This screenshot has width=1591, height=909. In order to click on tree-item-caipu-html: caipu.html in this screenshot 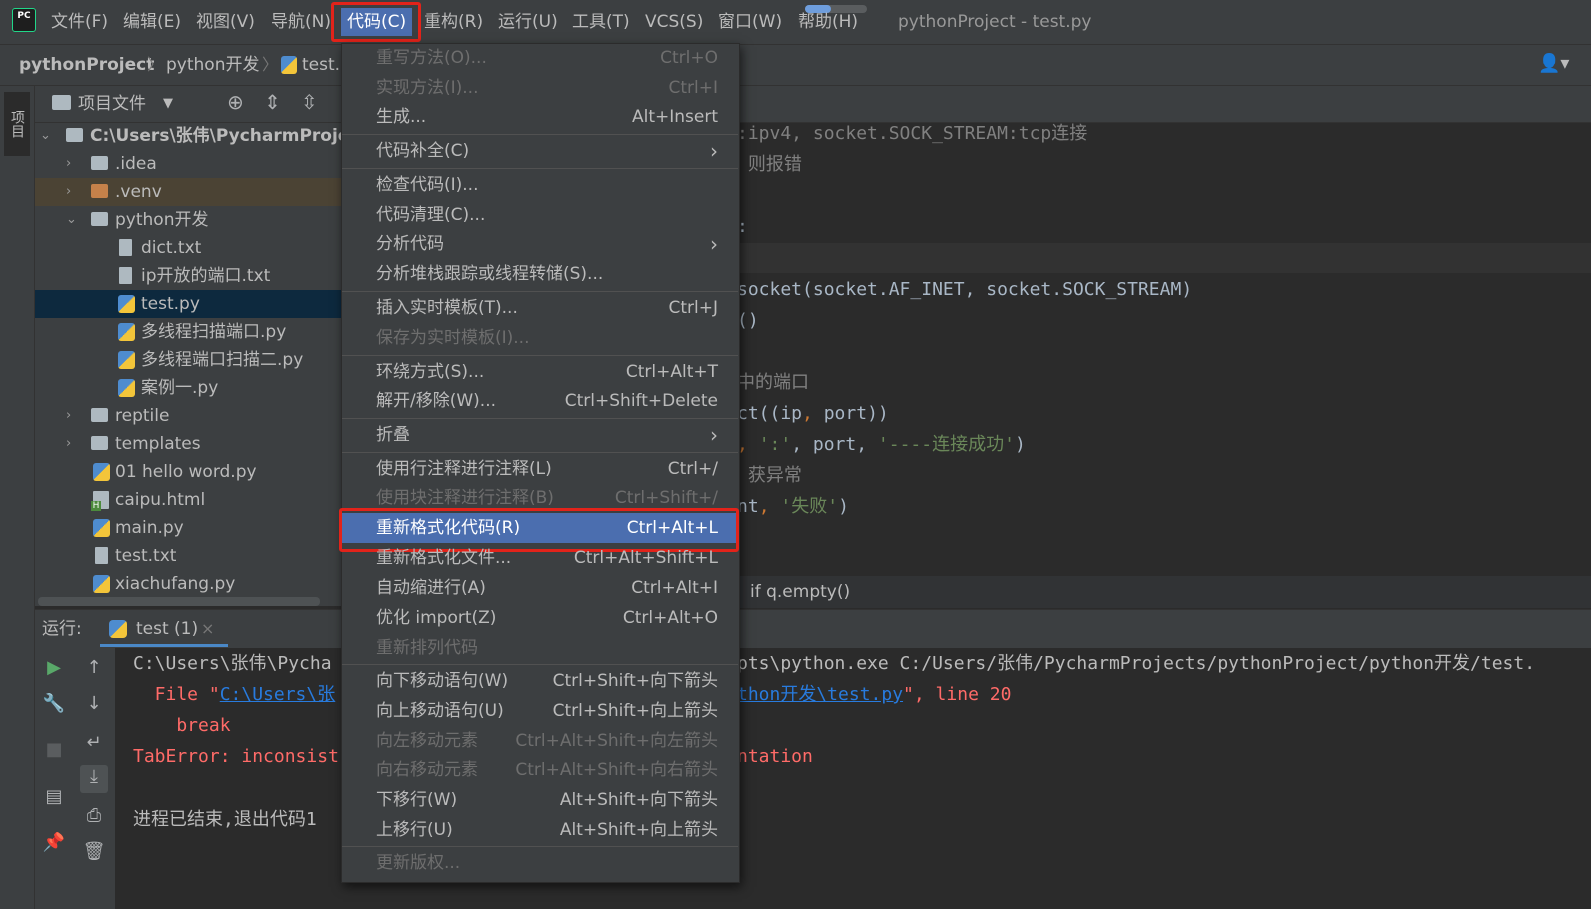, I will do `click(190, 500)`.